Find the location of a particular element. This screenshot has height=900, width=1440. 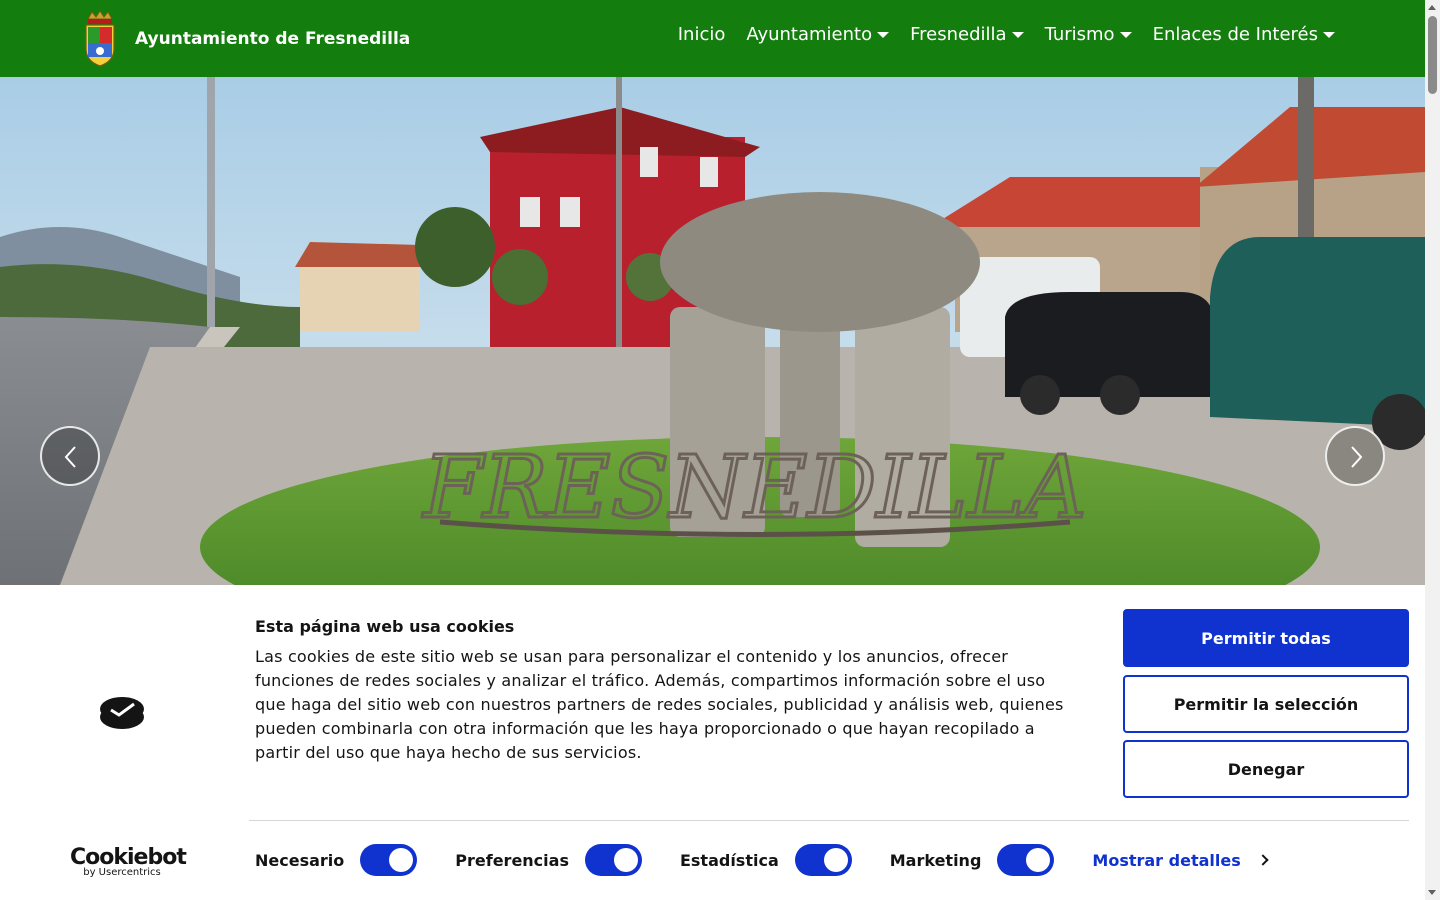

cookiebot-logo-sub: by Usercentrics is located at coordinates (122, 872).